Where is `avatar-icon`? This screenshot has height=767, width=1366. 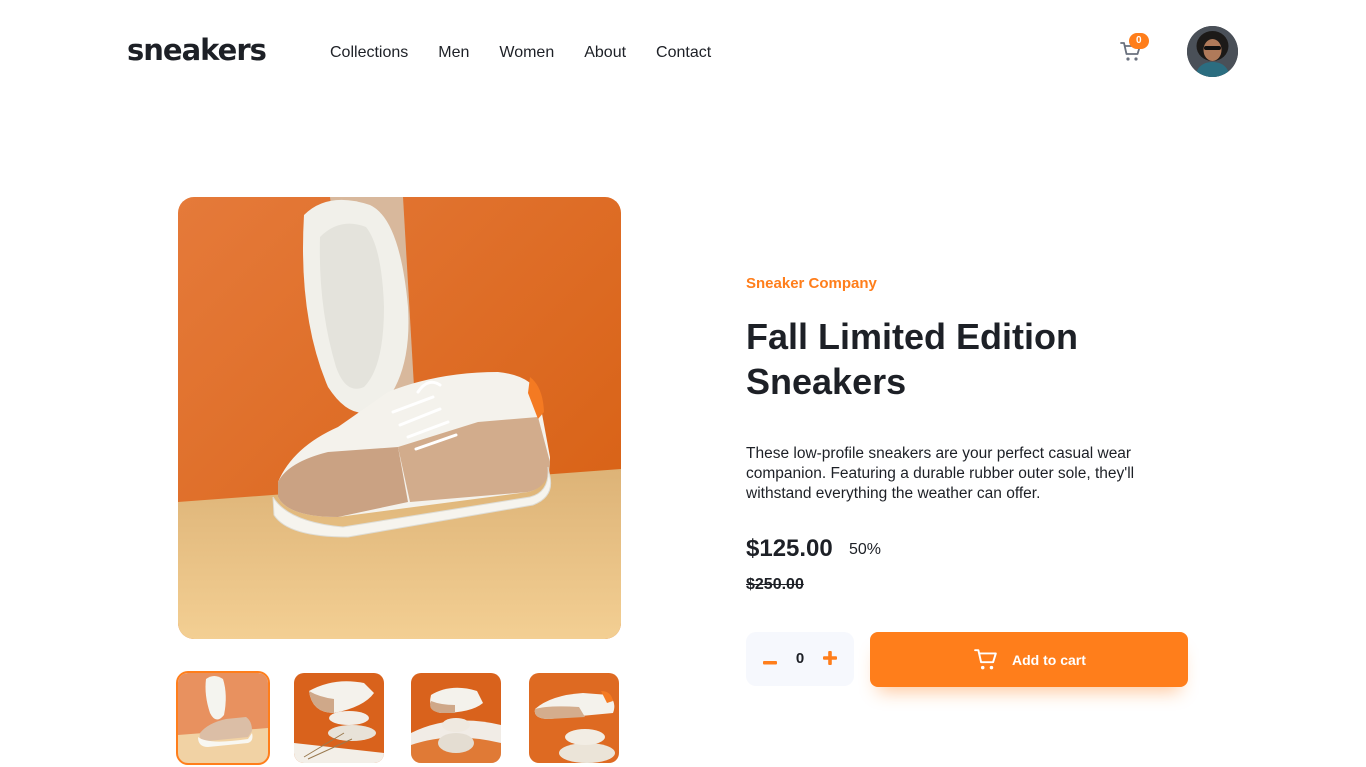 avatar-icon is located at coordinates (1212, 51).